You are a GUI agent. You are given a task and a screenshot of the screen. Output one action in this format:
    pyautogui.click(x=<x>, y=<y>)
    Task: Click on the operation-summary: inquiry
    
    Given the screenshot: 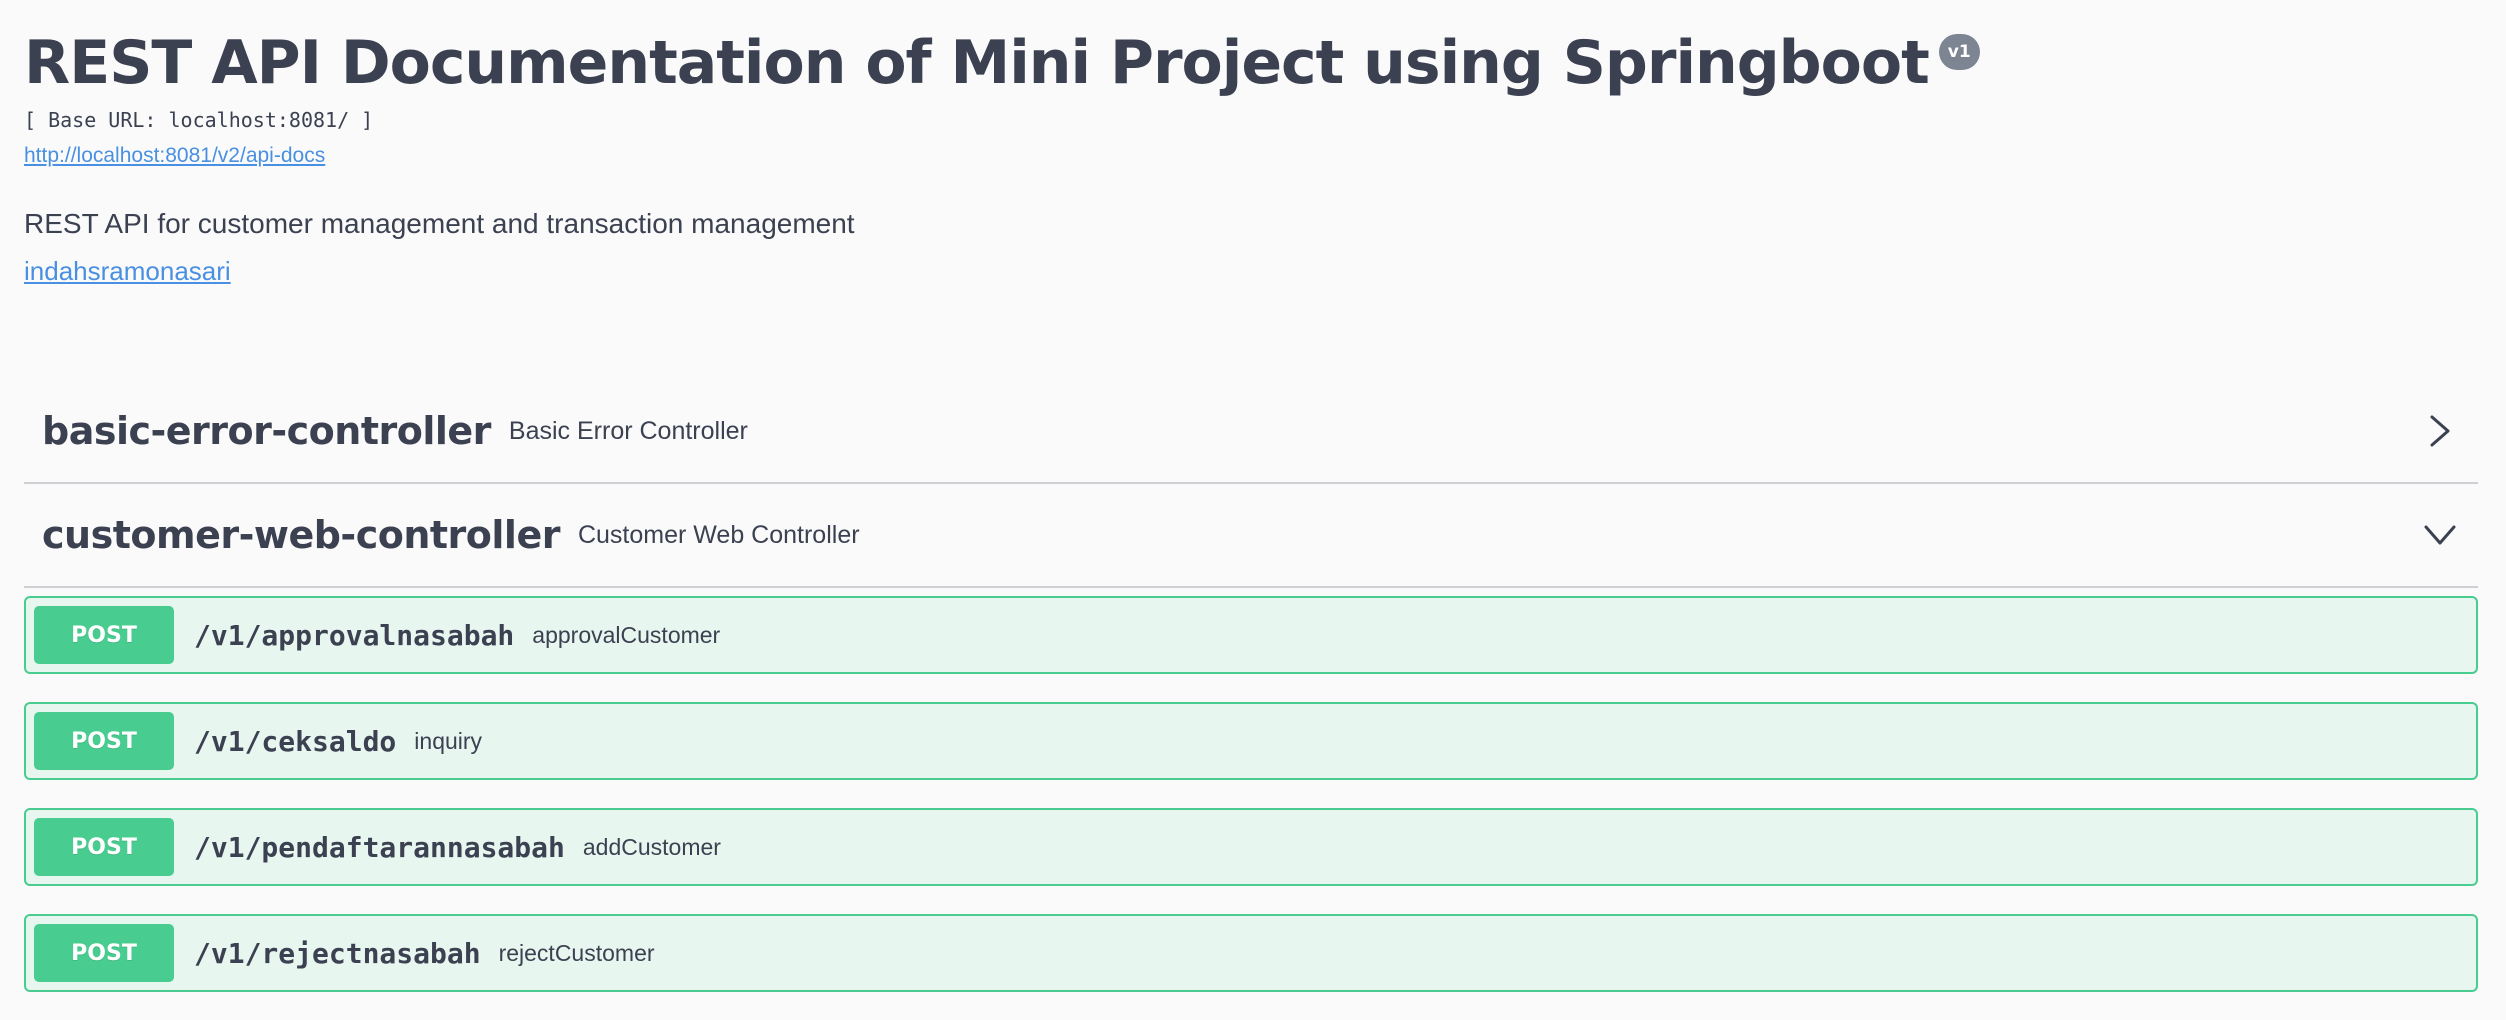 What is the action you would take?
    pyautogui.click(x=448, y=740)
    